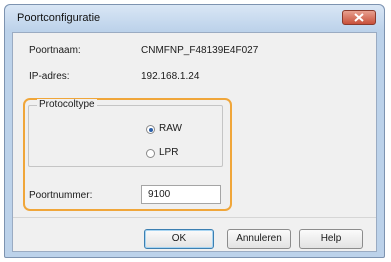 The image size is (391, 262). Describe the element at coordinates (49, 76) in the screenshot. I see `ip-address-label: IP-adres:` at that location.